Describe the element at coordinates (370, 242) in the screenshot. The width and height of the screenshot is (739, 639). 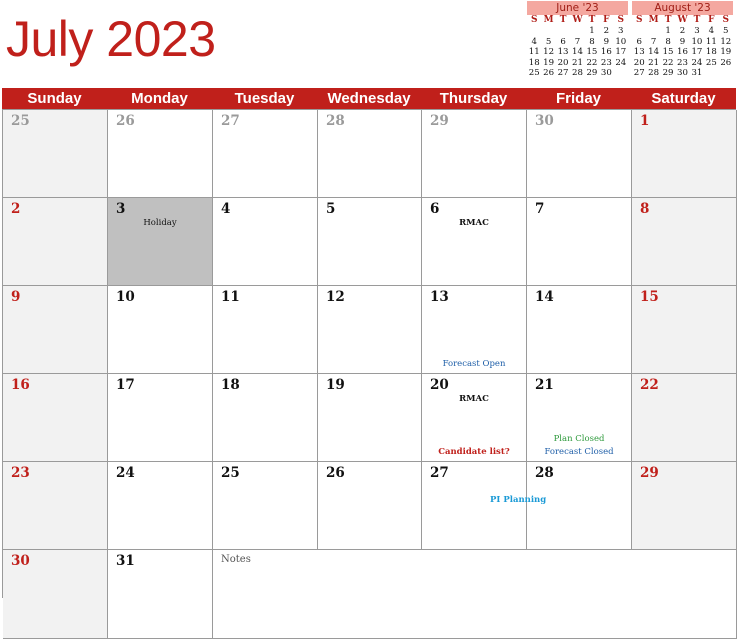
I see `day-cell: 5` at that location.